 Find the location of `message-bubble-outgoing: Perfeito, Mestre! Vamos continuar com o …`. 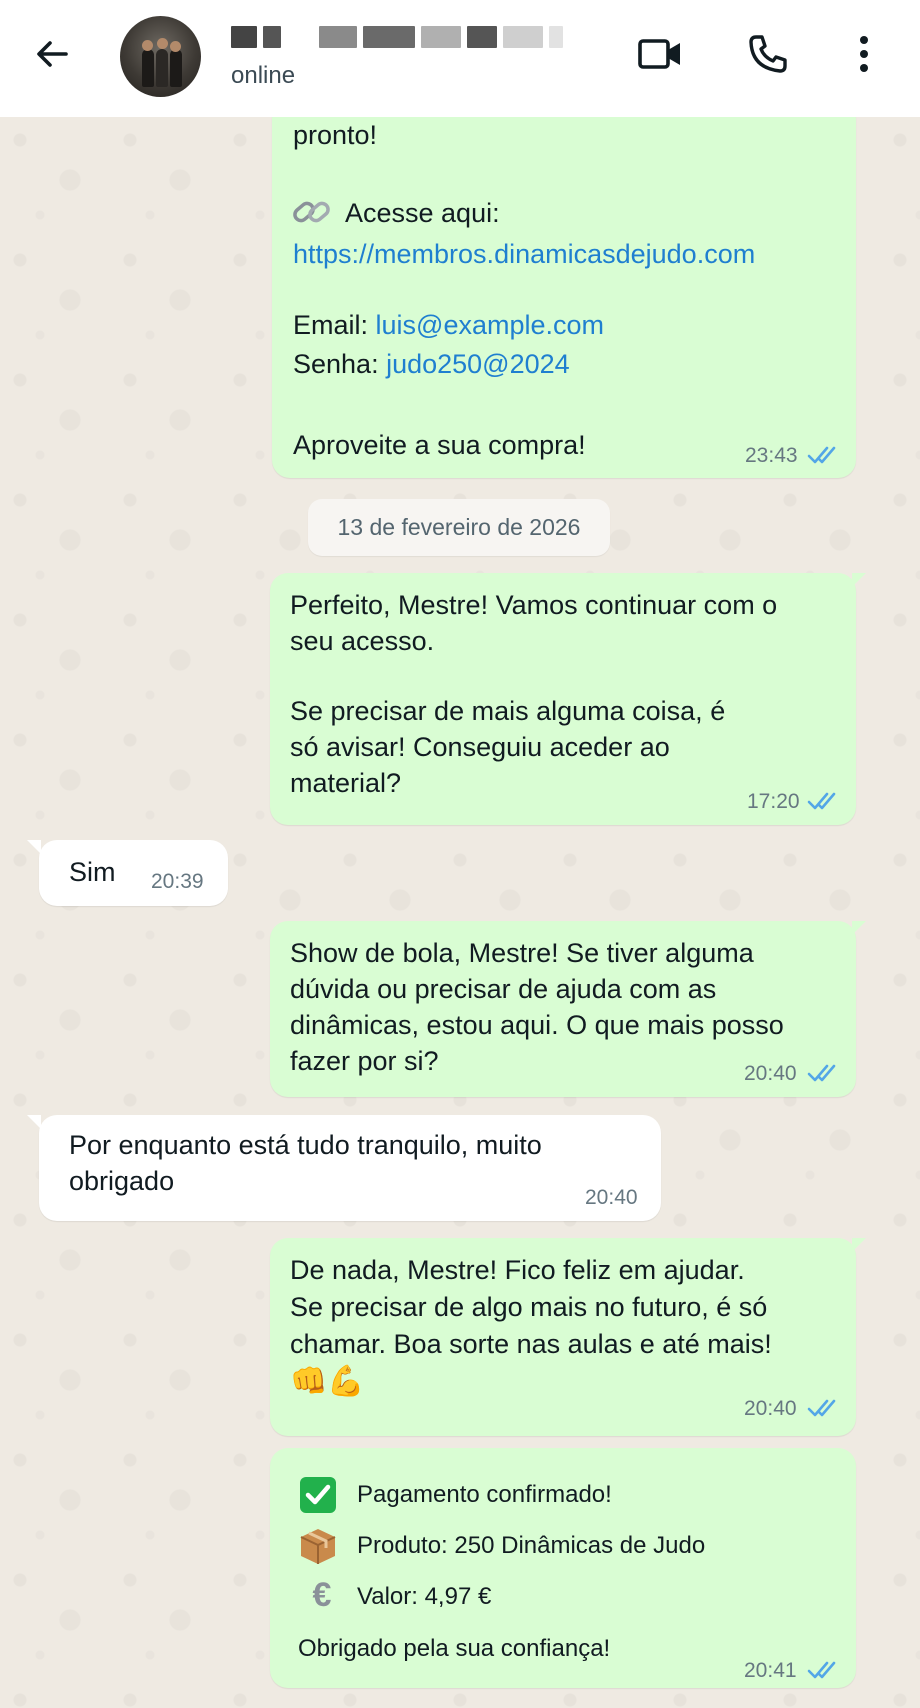

message-bubble-outgoing: Perfeito, Mestre! Vamos continuar com o … is located at coordinates (563, 699).